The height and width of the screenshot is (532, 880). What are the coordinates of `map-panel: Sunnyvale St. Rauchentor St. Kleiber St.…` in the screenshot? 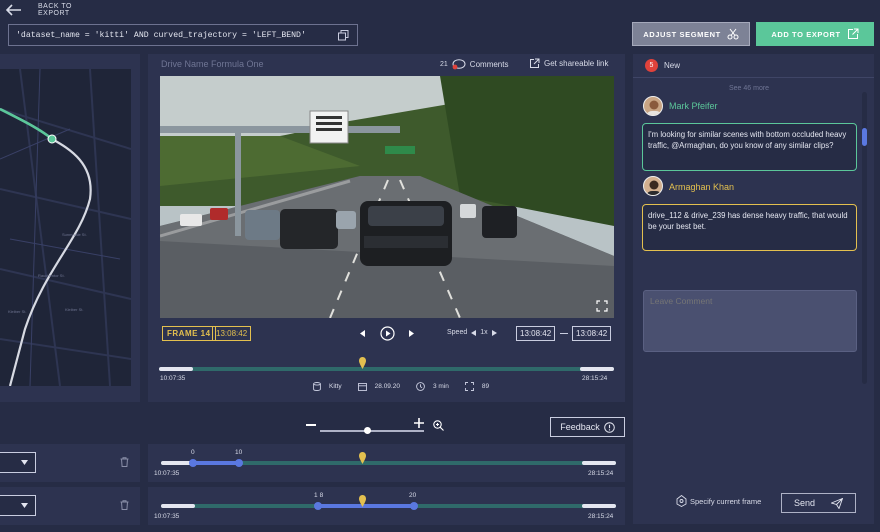 It's located at (70, 228).